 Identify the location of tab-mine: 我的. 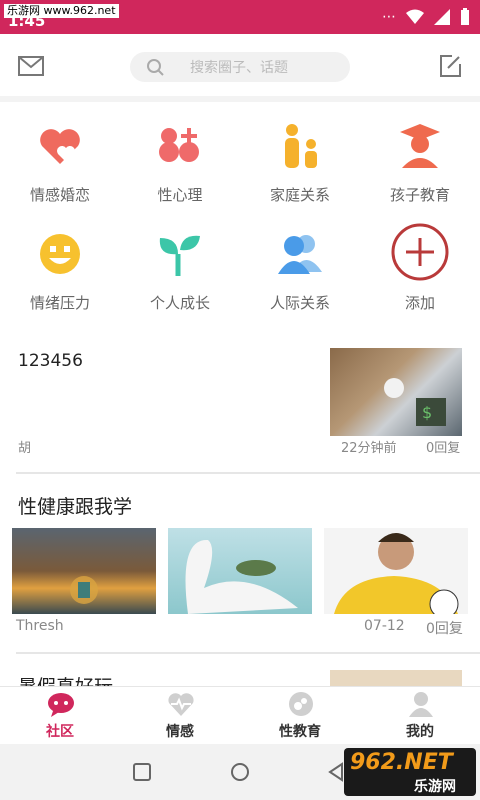
(420, 716).